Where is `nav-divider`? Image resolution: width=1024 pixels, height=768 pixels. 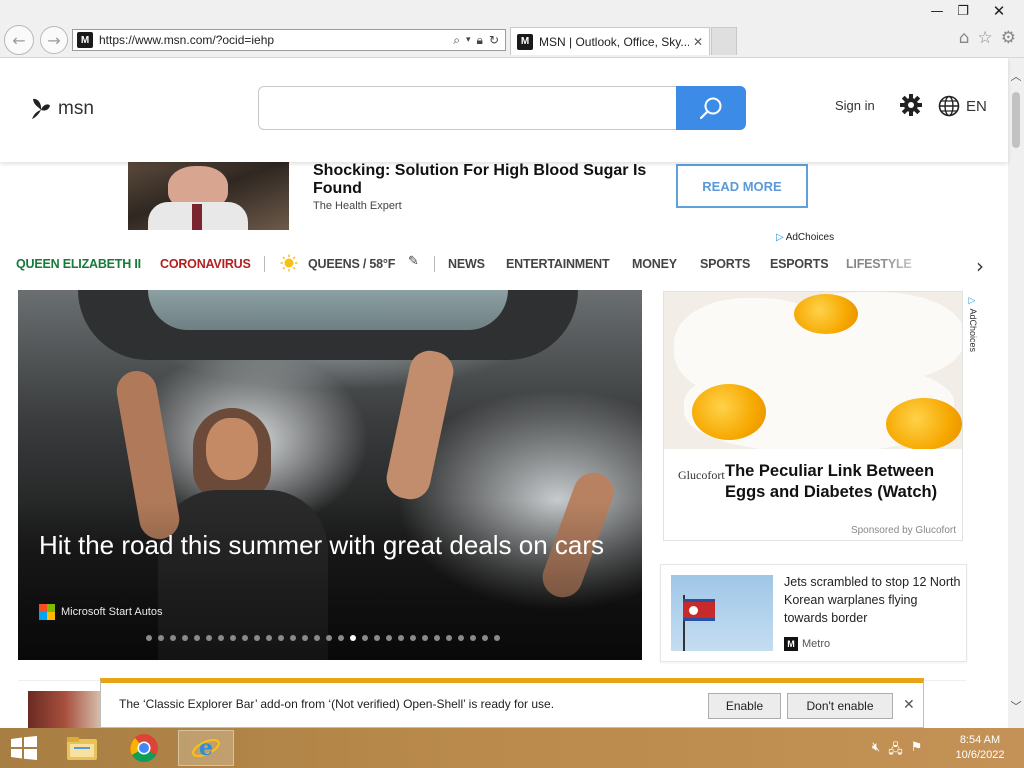 nav-divider is located at coordinates (434, 264).